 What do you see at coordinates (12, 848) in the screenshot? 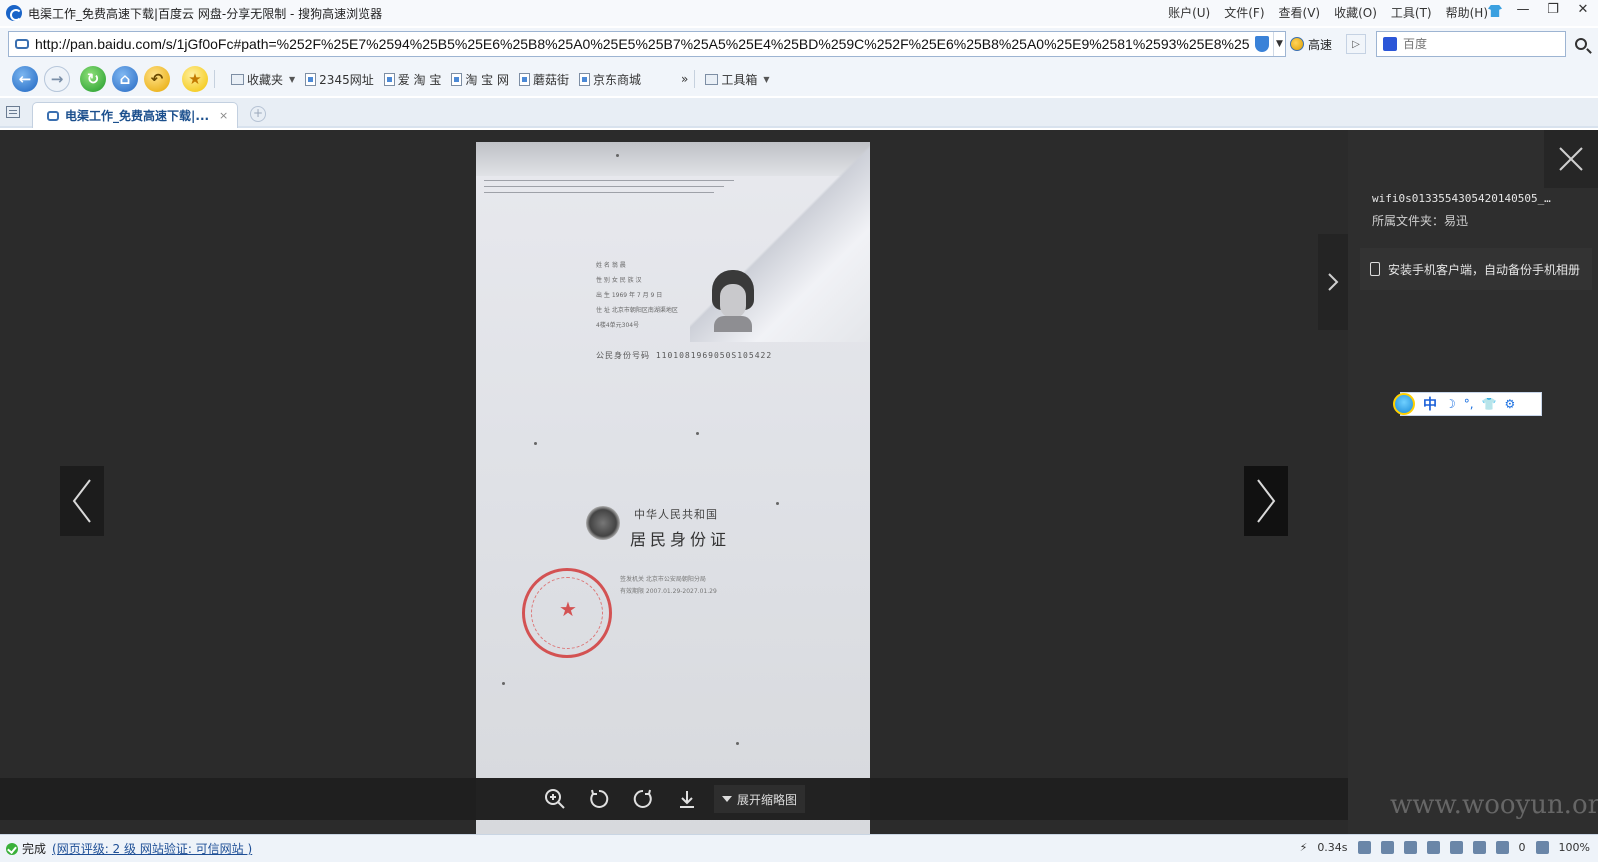
I see `status-ok-icon` at bounding box center [12, 848].